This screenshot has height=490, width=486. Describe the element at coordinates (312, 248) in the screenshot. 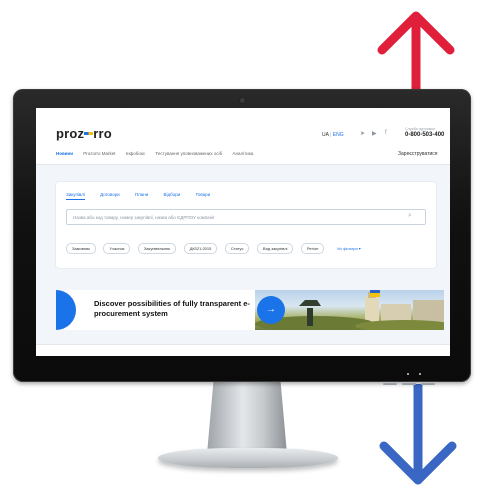

I see `filter-chip-region: Регіон` at that location.